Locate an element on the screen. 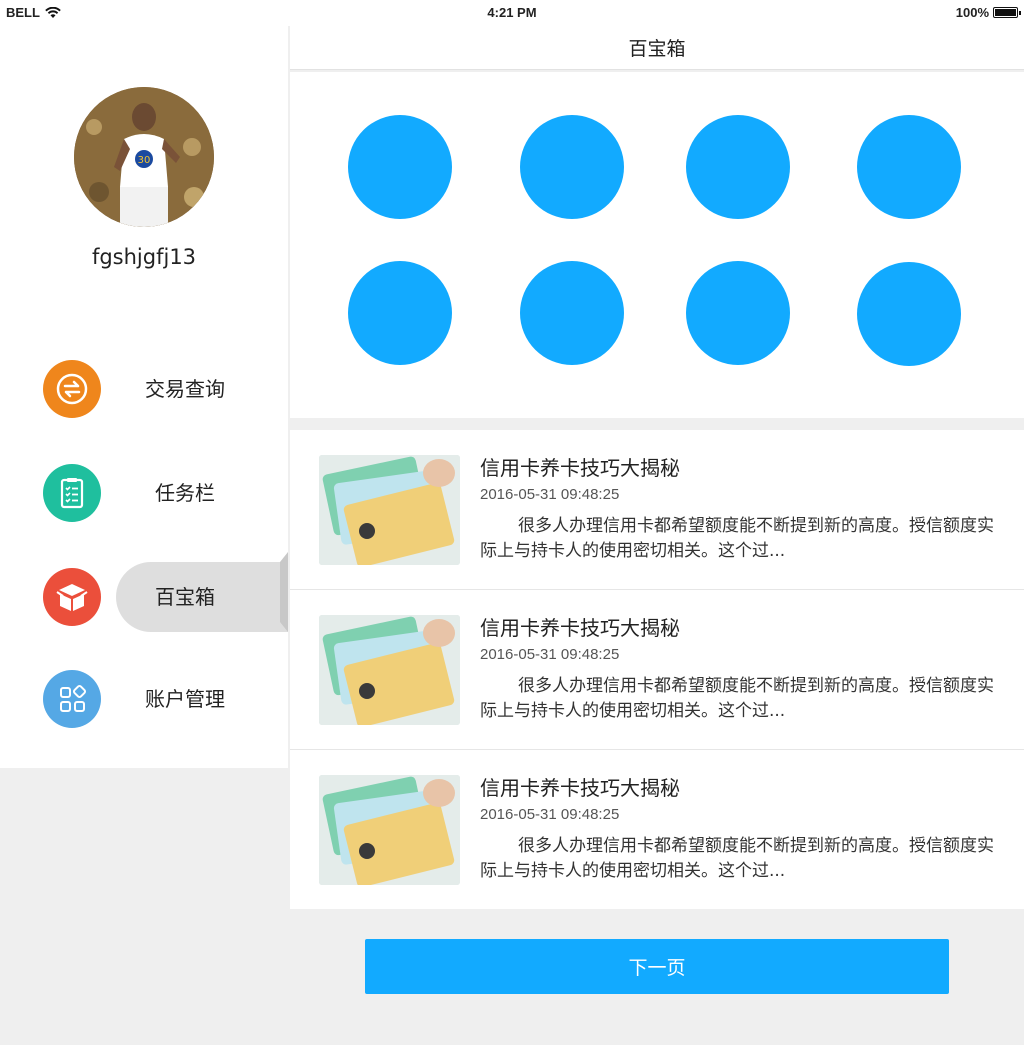 This screenshot has height=1045, width=1024. status-bar: BELL 4:21 PM 100% is located at coordinates (512, 13).